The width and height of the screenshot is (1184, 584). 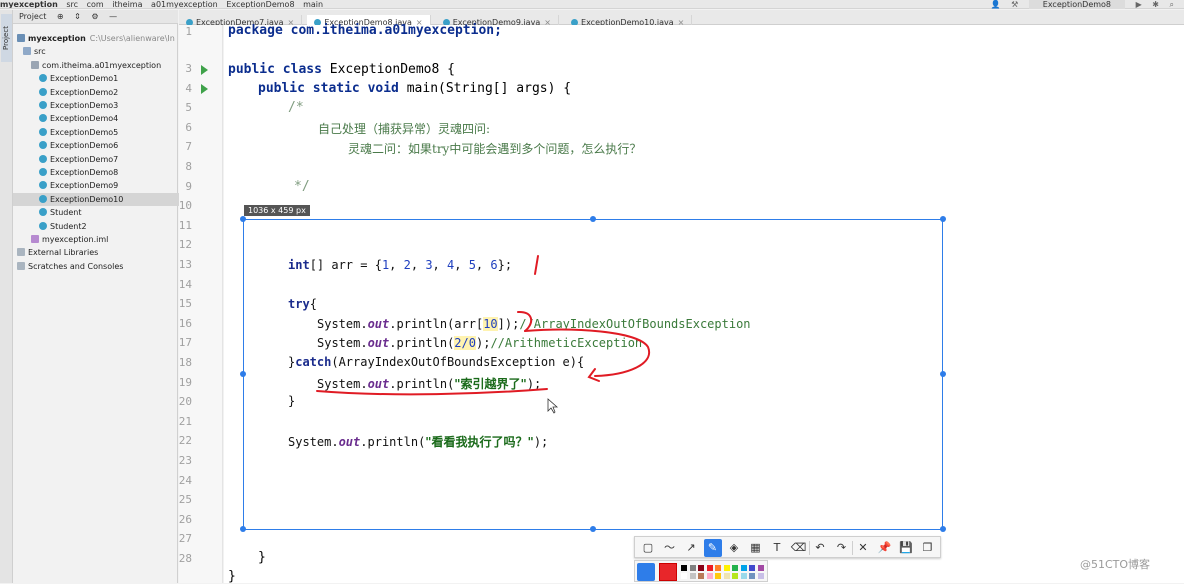 I want to click on tree-item: ExceptionDemo3, so click(x=108, y=105).